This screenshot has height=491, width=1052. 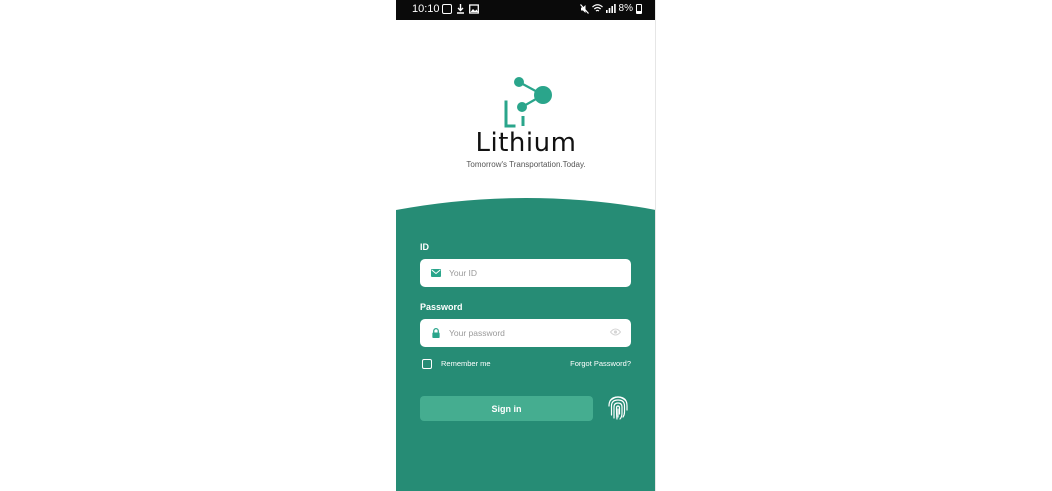 What do you see at coordinates (466, 363) in the screenshot?
I see `remember-label: Remember me` at bounding box center [466, 363].